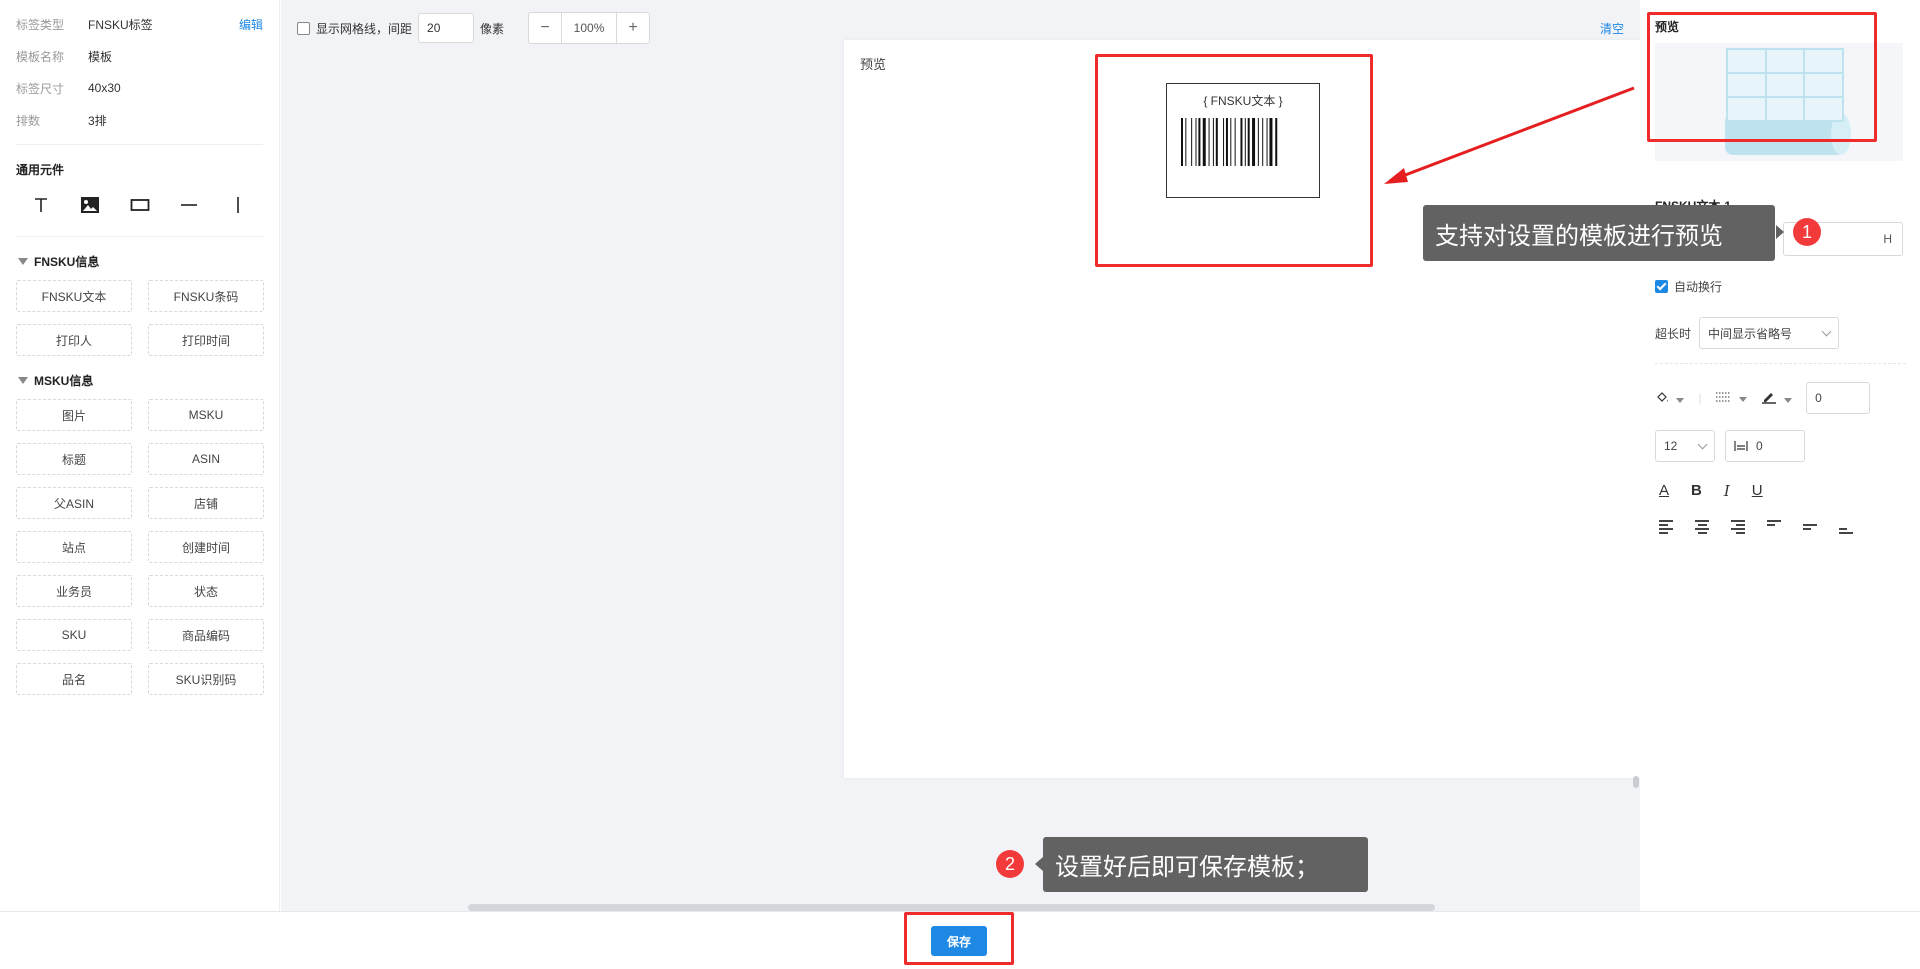 Image resolution: width=1920 pixels, height=969 pixels. What do you see at coordinates (67, 262) in the screenshot?
I see `fnsku-group-label: FNSKU信息` at bounding box center [67, 262].